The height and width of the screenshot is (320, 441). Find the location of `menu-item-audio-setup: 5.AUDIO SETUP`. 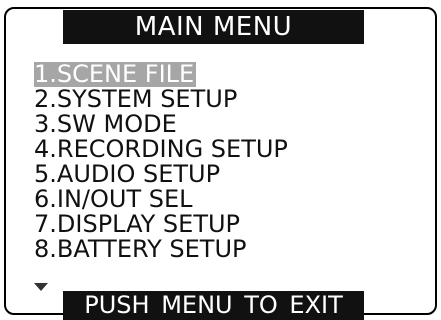

menu-item-audio-setup: 5.AUDIO SETUP is located at coordinates (162, 174).